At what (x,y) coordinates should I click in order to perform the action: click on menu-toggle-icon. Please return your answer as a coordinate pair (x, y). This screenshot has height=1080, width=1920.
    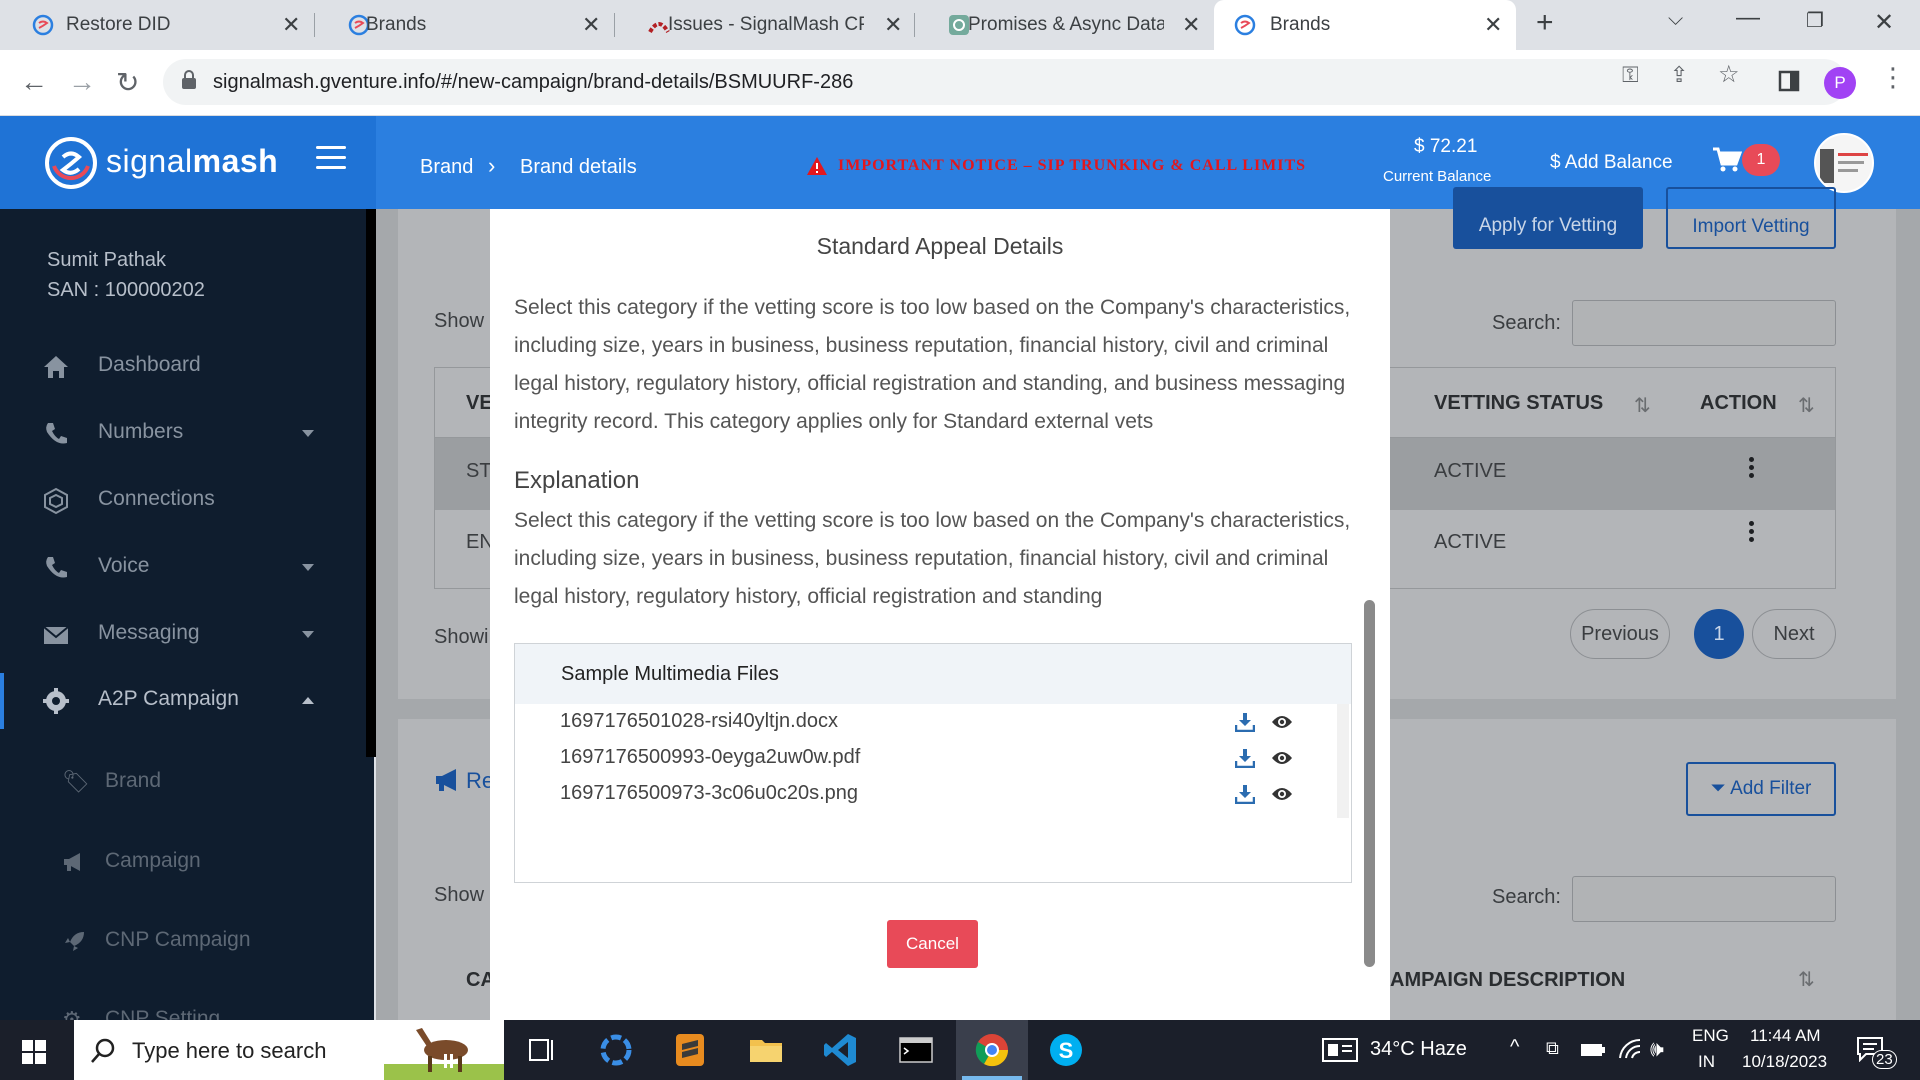
    Looking at the image, I should click on (331, 158).